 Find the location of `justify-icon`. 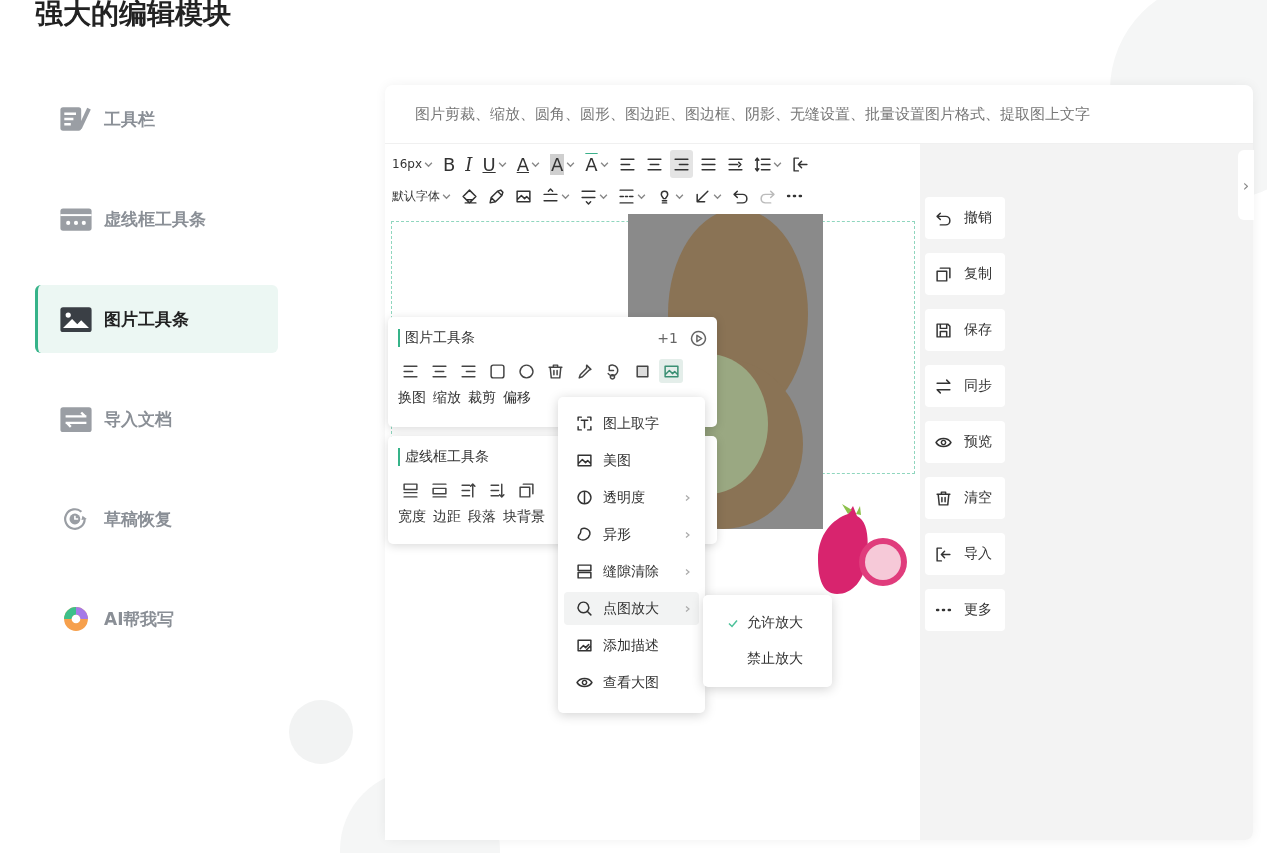

justify-icon is located at coordinates (708, 164).